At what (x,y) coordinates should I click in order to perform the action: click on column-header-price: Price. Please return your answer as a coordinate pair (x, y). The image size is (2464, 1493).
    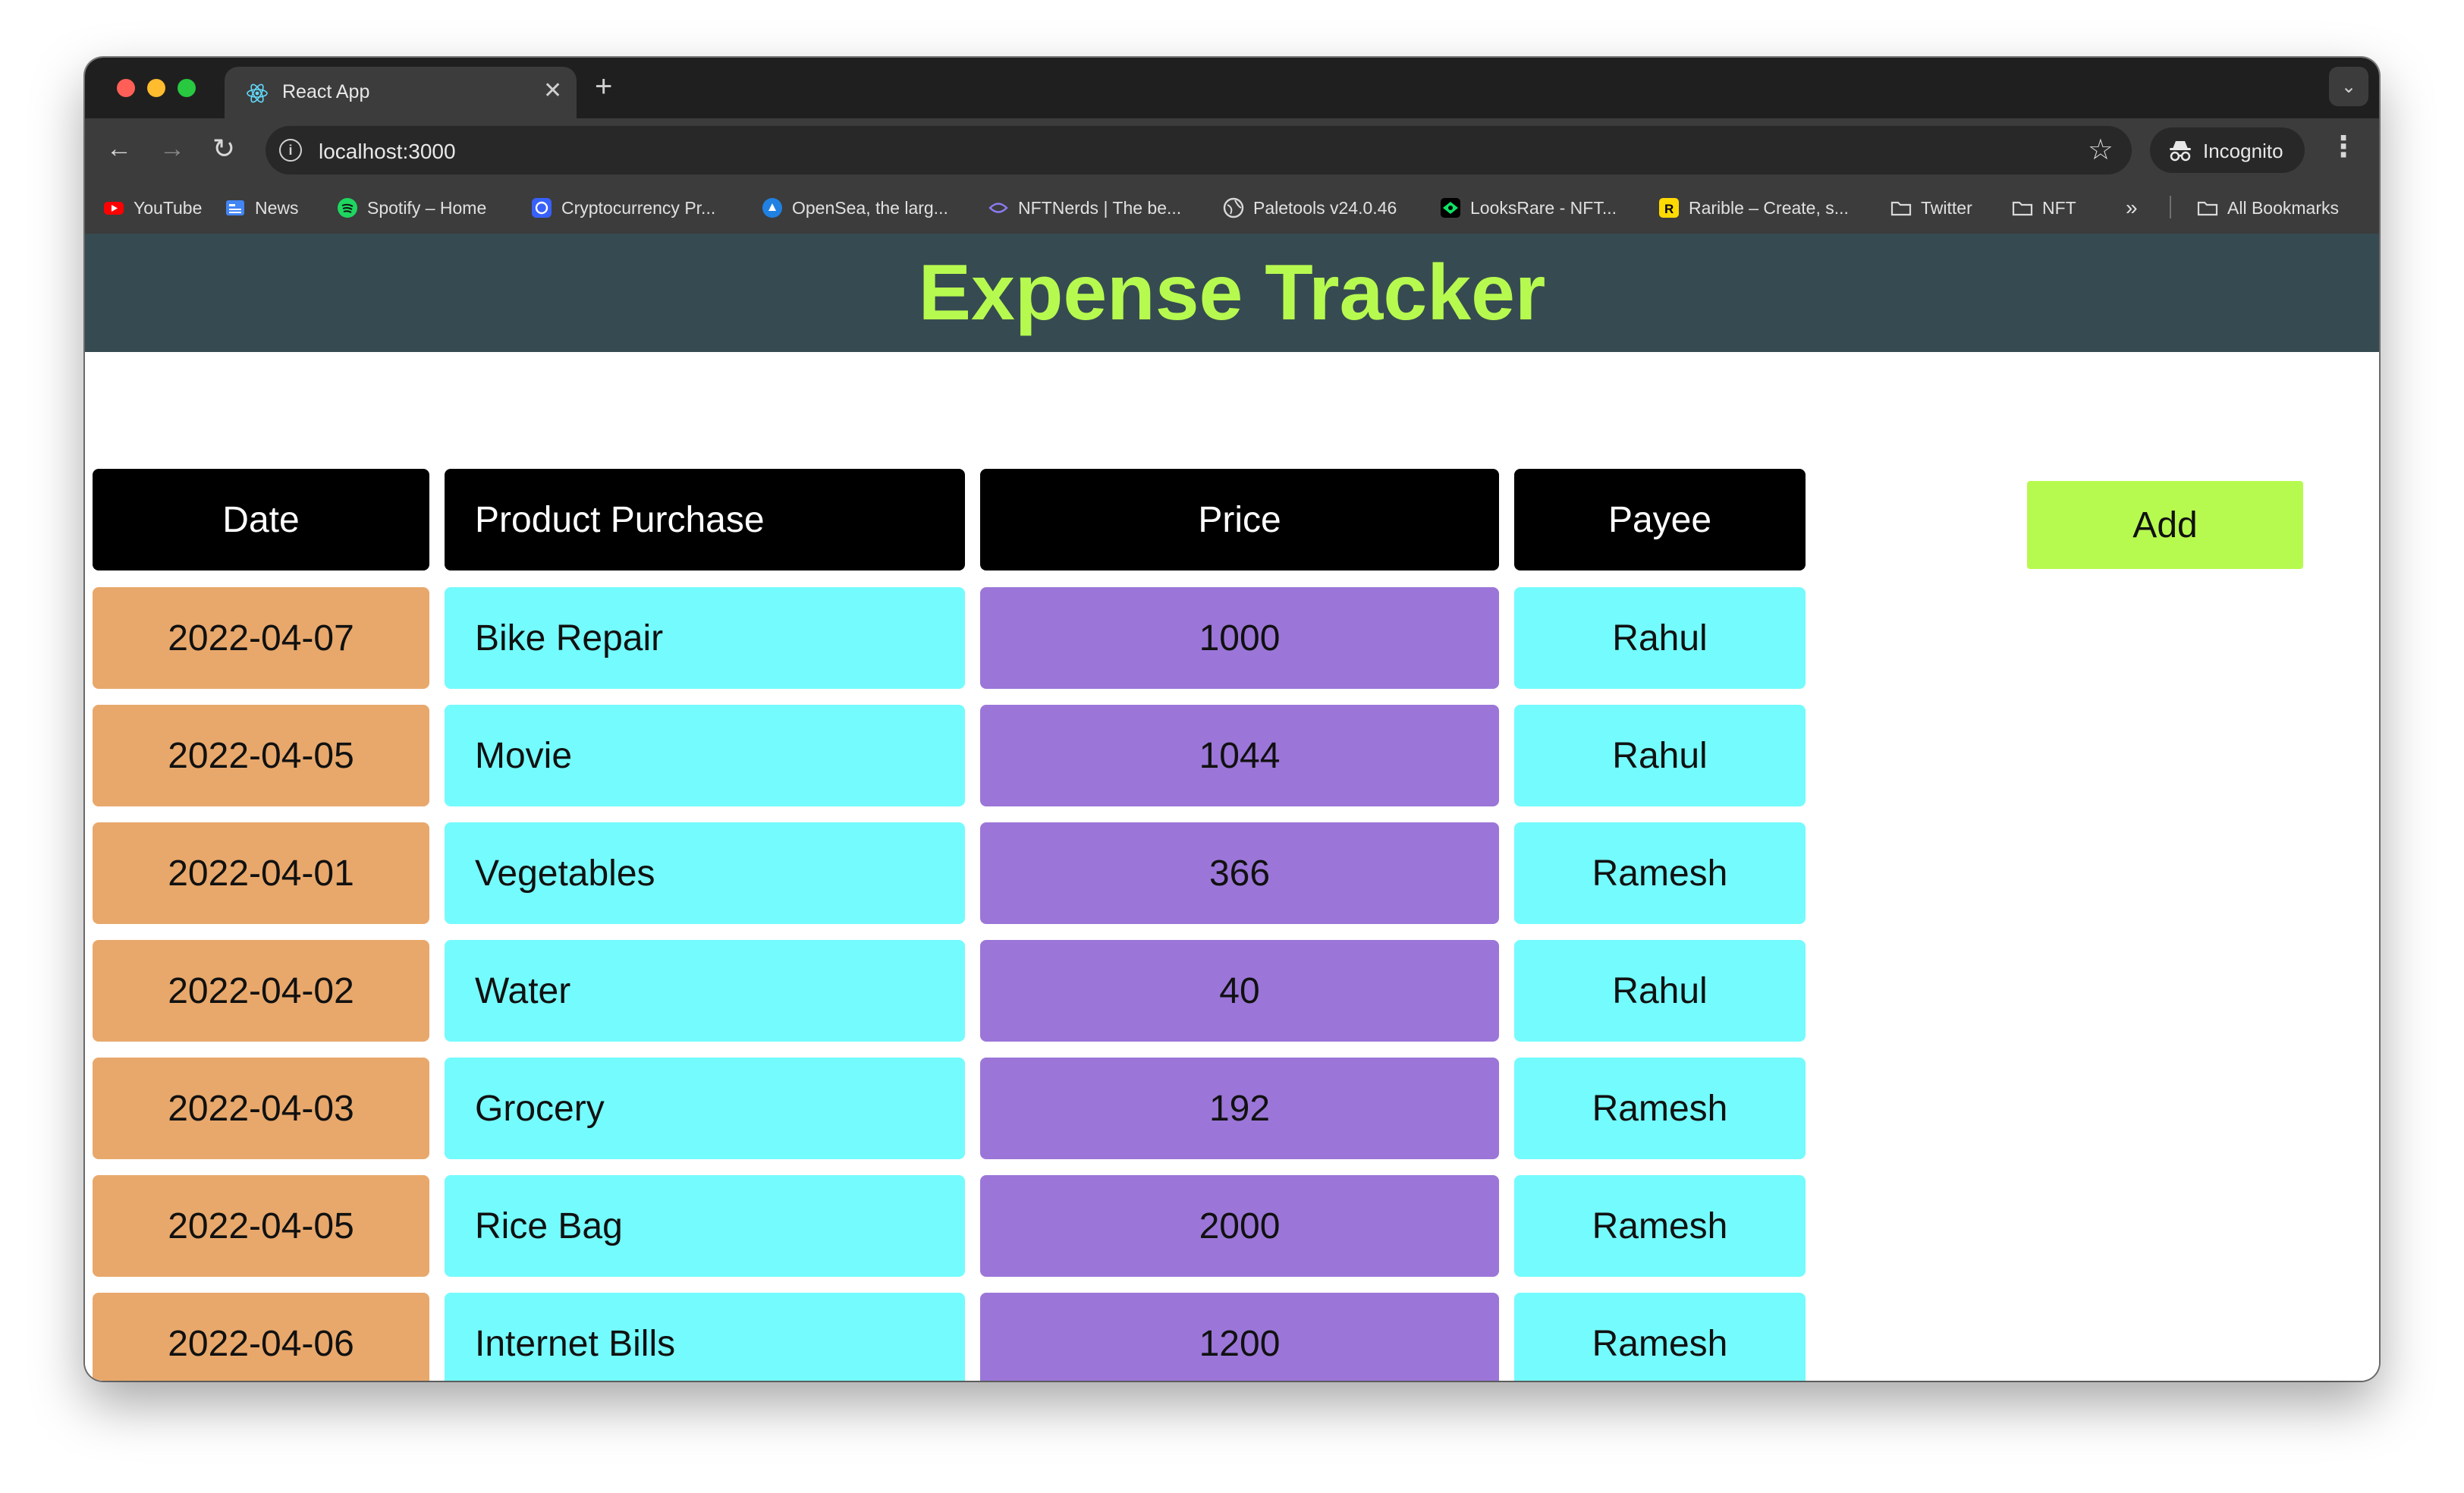
    Looking at the image, I should click on (1239, 520).